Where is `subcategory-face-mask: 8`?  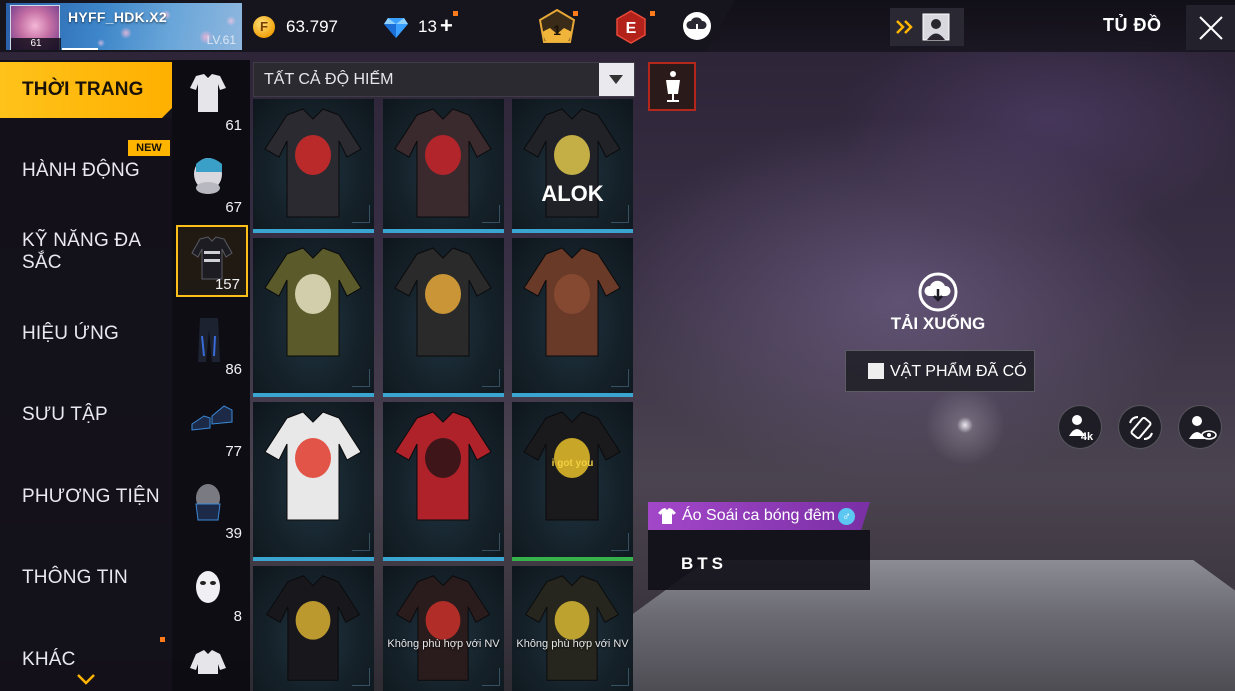 subcategory-face-mask: 8 is located at coordinates (212, 591).